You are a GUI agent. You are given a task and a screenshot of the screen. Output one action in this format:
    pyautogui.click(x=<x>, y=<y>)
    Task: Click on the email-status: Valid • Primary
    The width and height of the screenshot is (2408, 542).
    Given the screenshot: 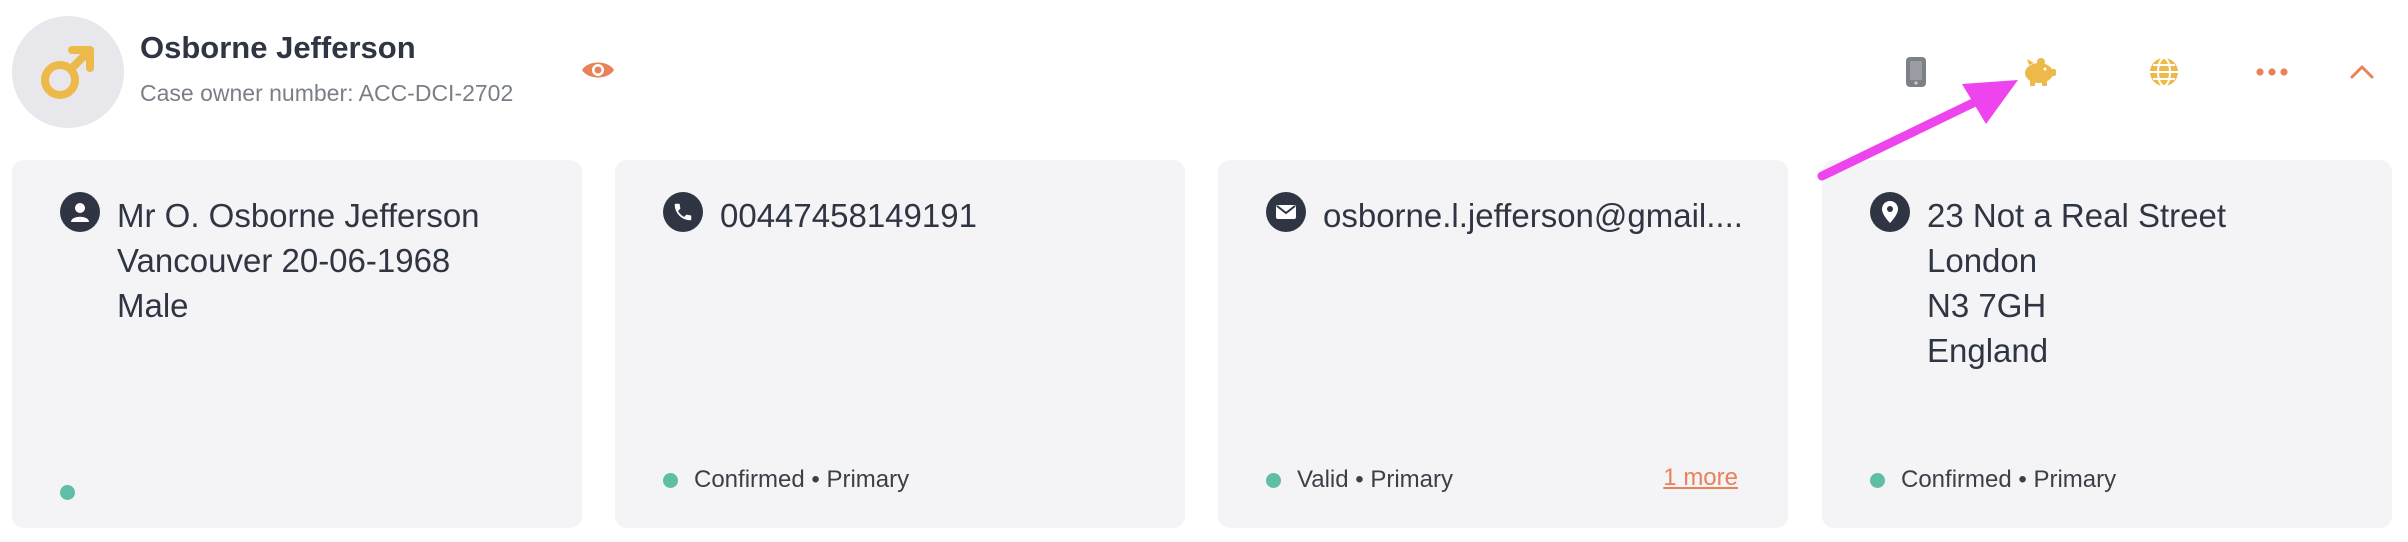 What is the action you would take?
    pyautogui.click(x=1359, y=480)
    